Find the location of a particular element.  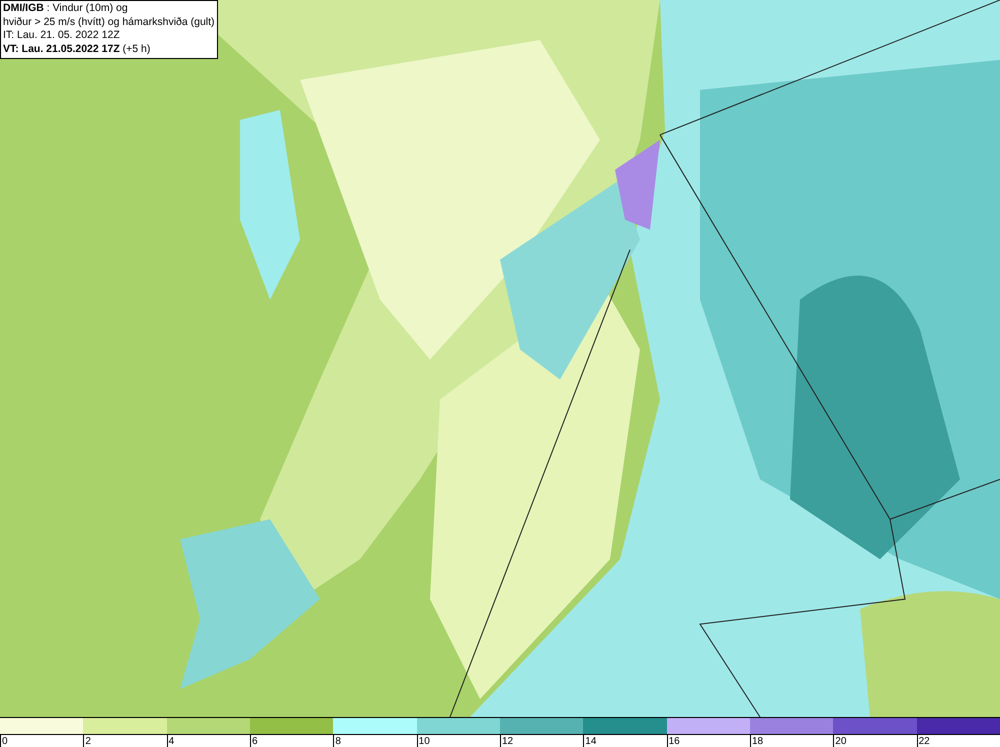

scale-label: 8 is located at coordinates (338, 741).